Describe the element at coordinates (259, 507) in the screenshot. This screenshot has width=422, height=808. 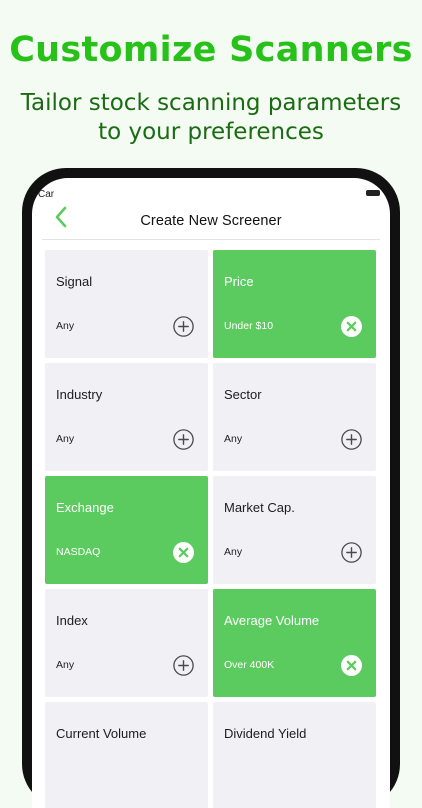
I see `filter-label: Market Cap.` at that location.